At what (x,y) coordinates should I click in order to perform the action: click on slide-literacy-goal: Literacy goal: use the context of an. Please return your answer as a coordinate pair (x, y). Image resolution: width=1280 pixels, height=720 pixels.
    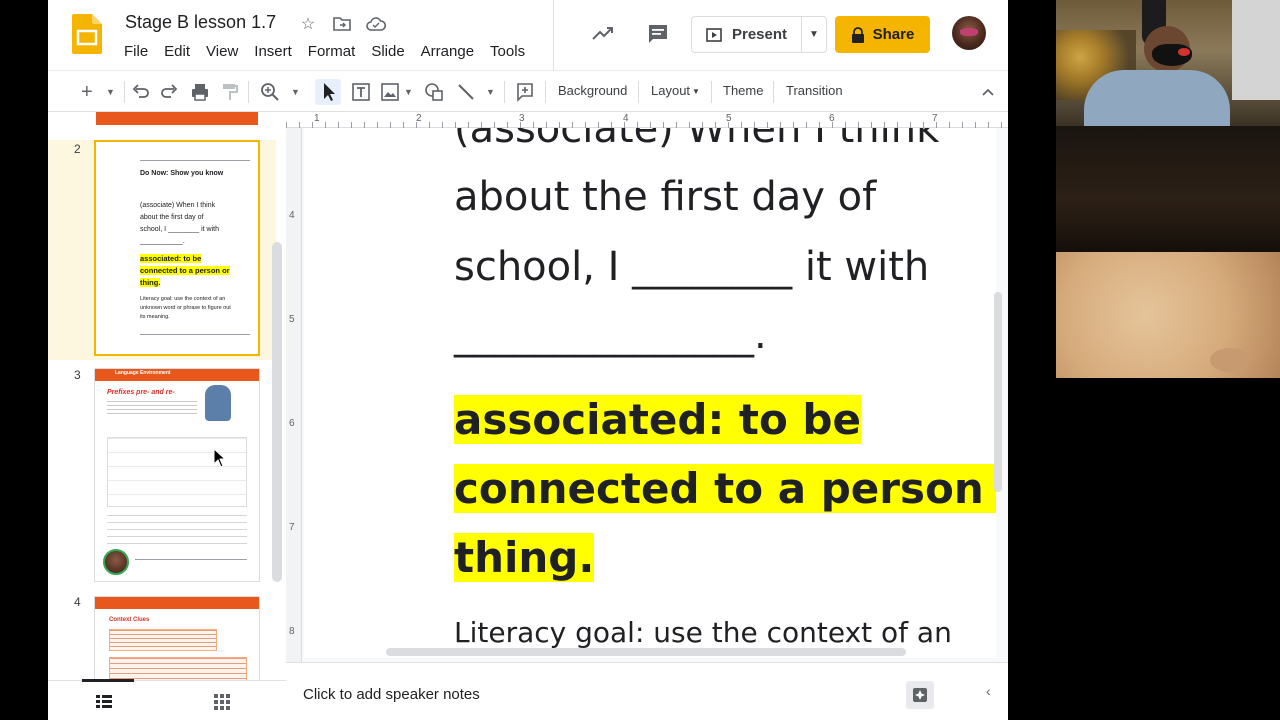
    Looking at the image, I should click on (703, 632).